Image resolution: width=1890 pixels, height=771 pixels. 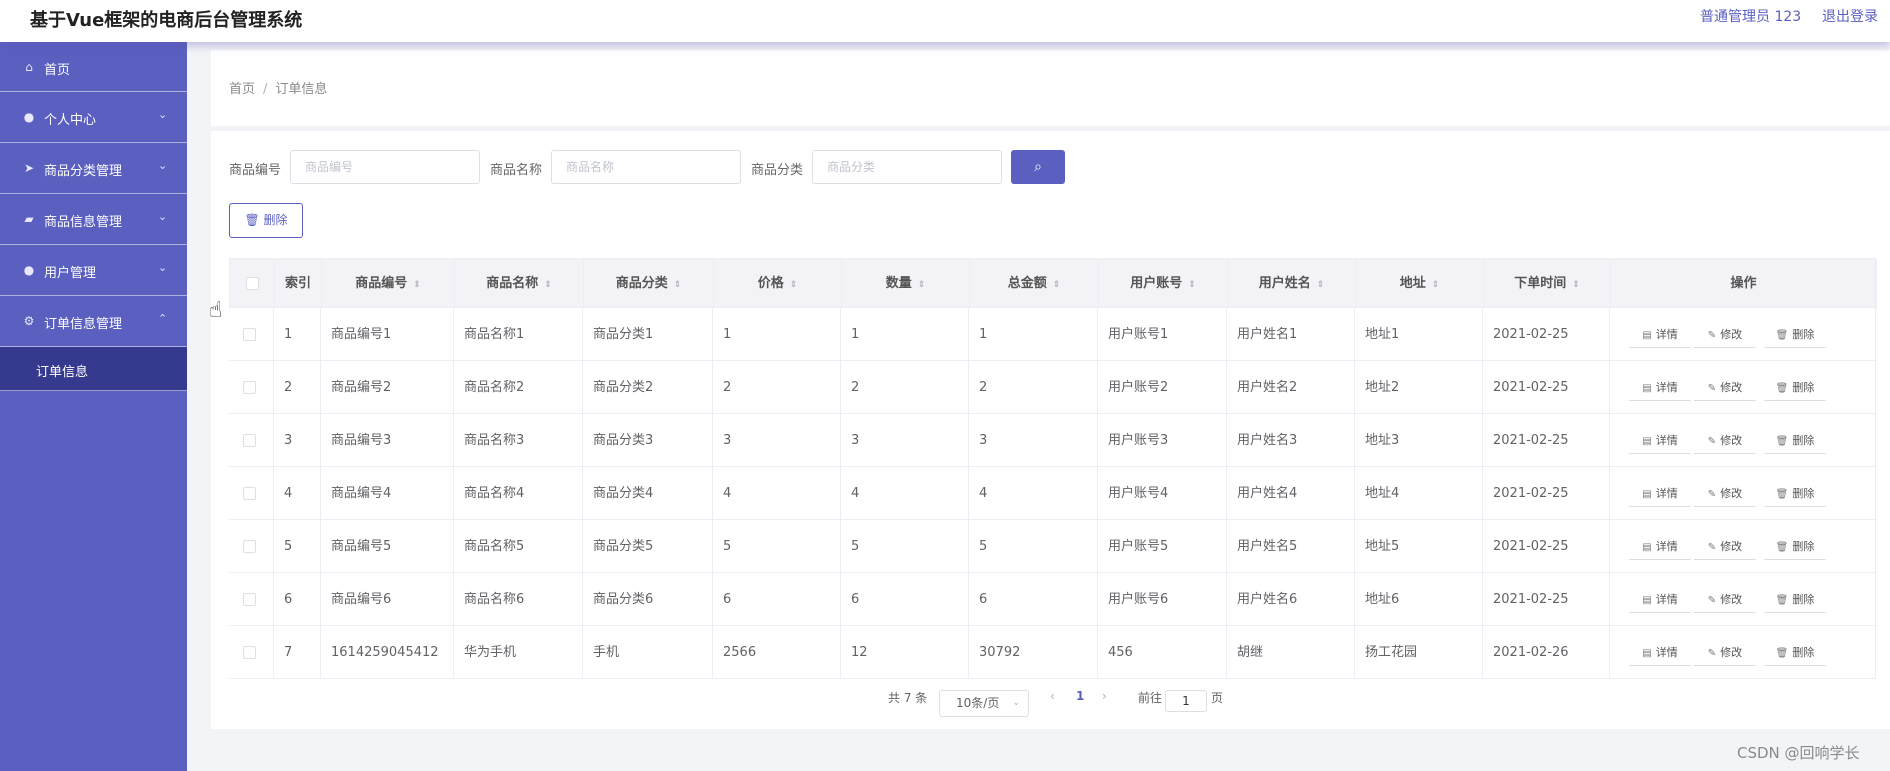 What do you see at coordinates (1803, 493) in the screenshot?
I see `delete-label: 删除` at bounding box center [1803, 493].